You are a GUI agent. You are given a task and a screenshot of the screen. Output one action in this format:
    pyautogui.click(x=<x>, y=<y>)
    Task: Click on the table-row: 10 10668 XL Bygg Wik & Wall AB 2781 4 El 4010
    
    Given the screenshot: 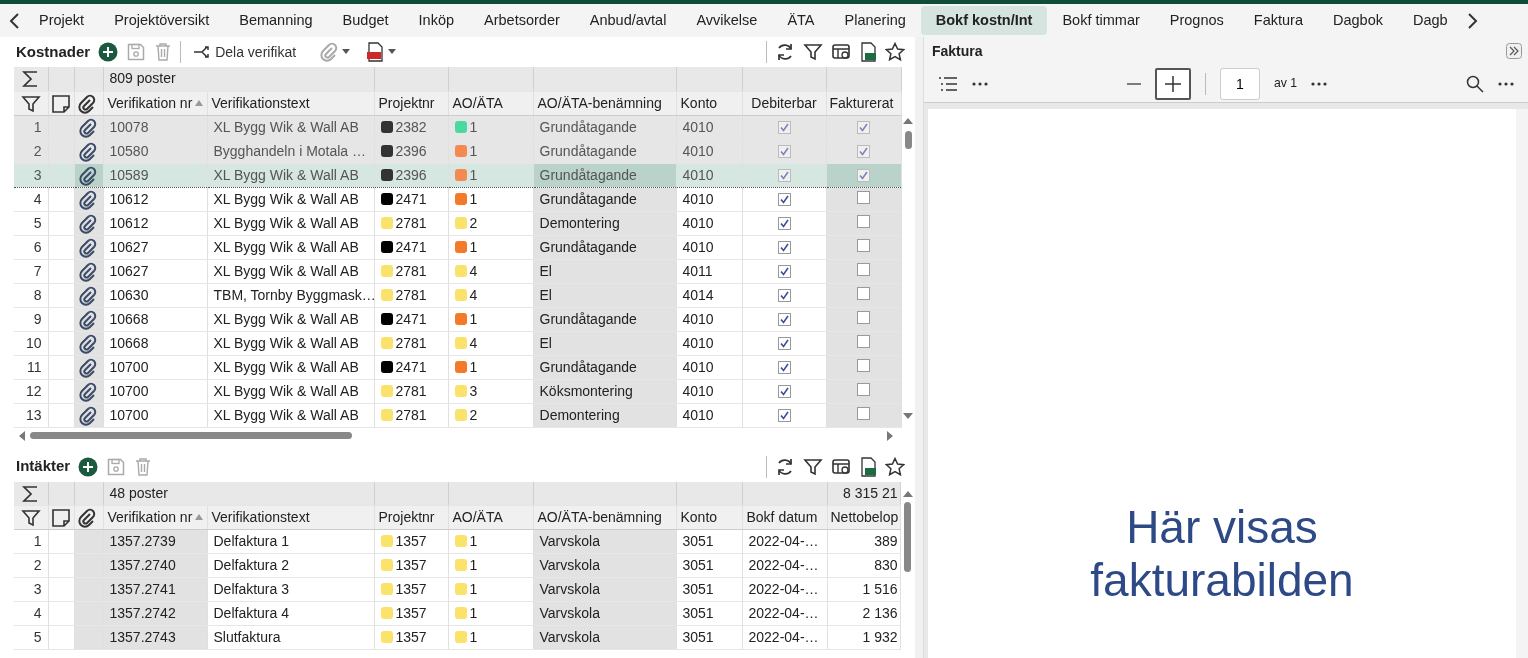 What is the action you would take?
    pyautogui.click(x=457, y=343)
    